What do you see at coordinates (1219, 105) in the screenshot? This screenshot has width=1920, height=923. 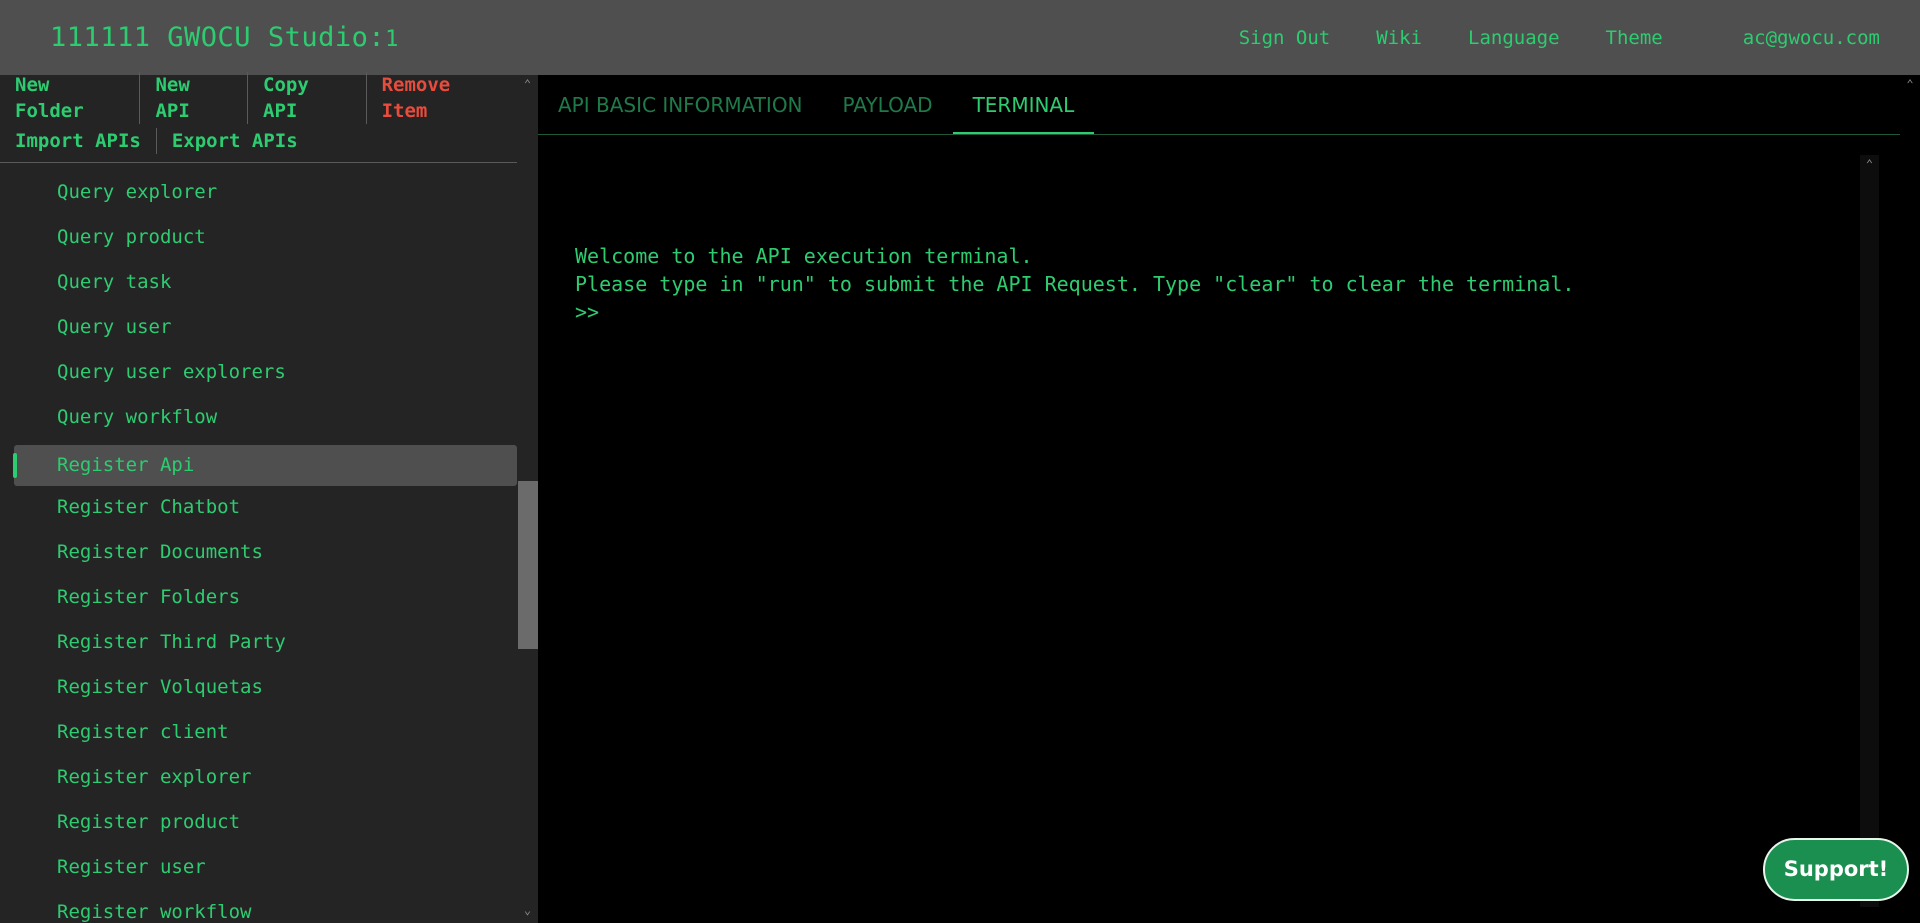 I see `tab-bar: API BASIC INFORMATION PAYLOAD TERMINAL` at bounding box center [1219, 105].